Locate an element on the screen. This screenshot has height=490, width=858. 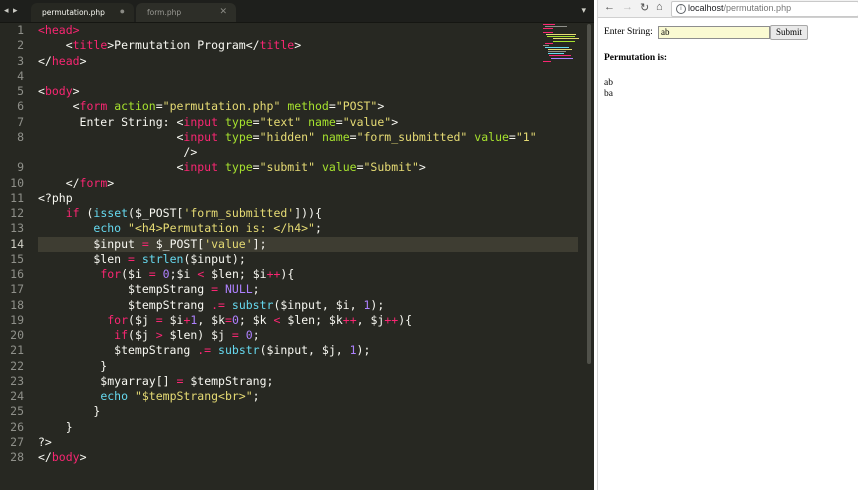
code-line-9: <input type="submit" value="Submit"> is located at coordinates (232, 167).